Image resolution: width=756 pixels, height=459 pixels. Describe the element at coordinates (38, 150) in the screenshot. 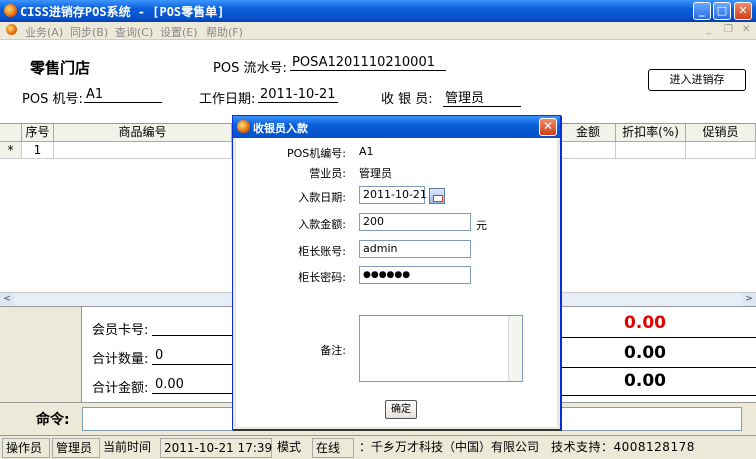

I see `grid-row-index: 1` at that location.